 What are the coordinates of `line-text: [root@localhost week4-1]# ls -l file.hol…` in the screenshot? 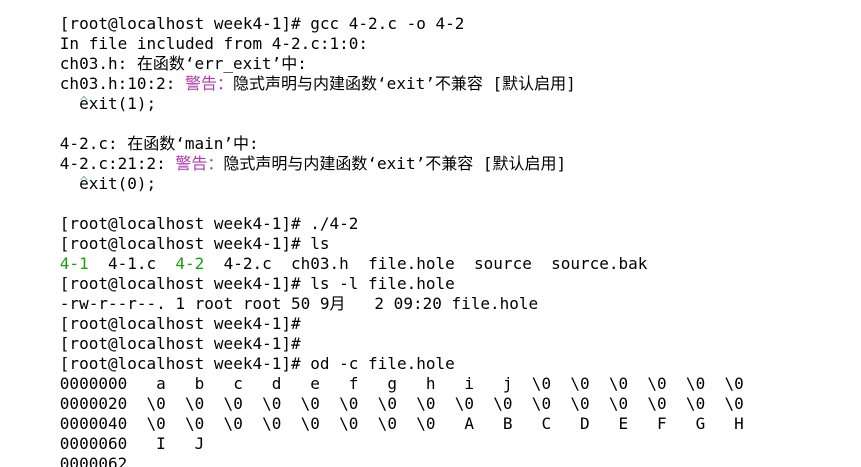 It's located at (257, 283).